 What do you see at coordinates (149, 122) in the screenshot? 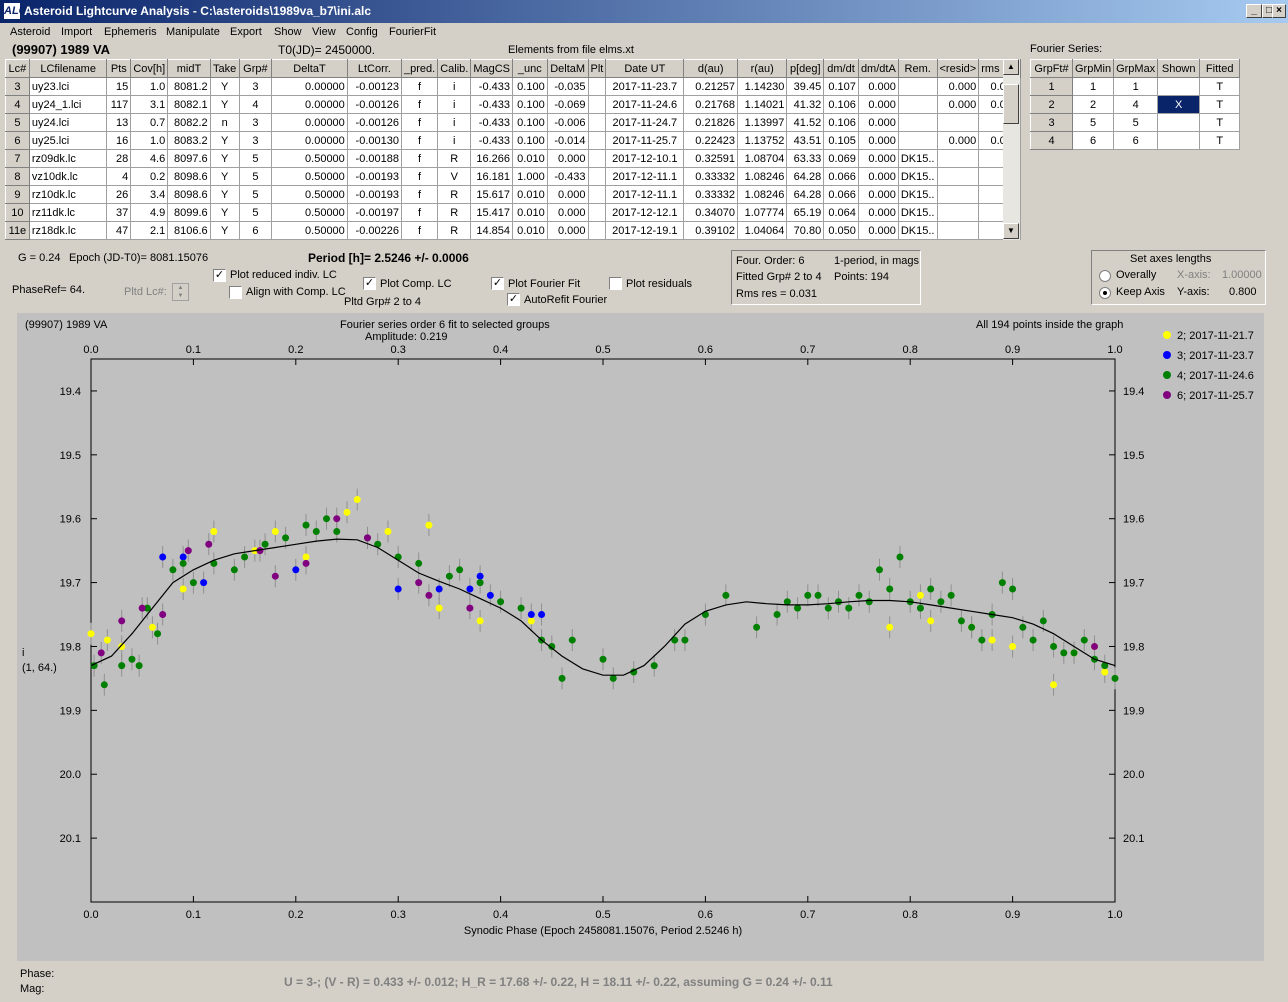
I see `table-cell: 0.7` at bounding box center [149, 122].